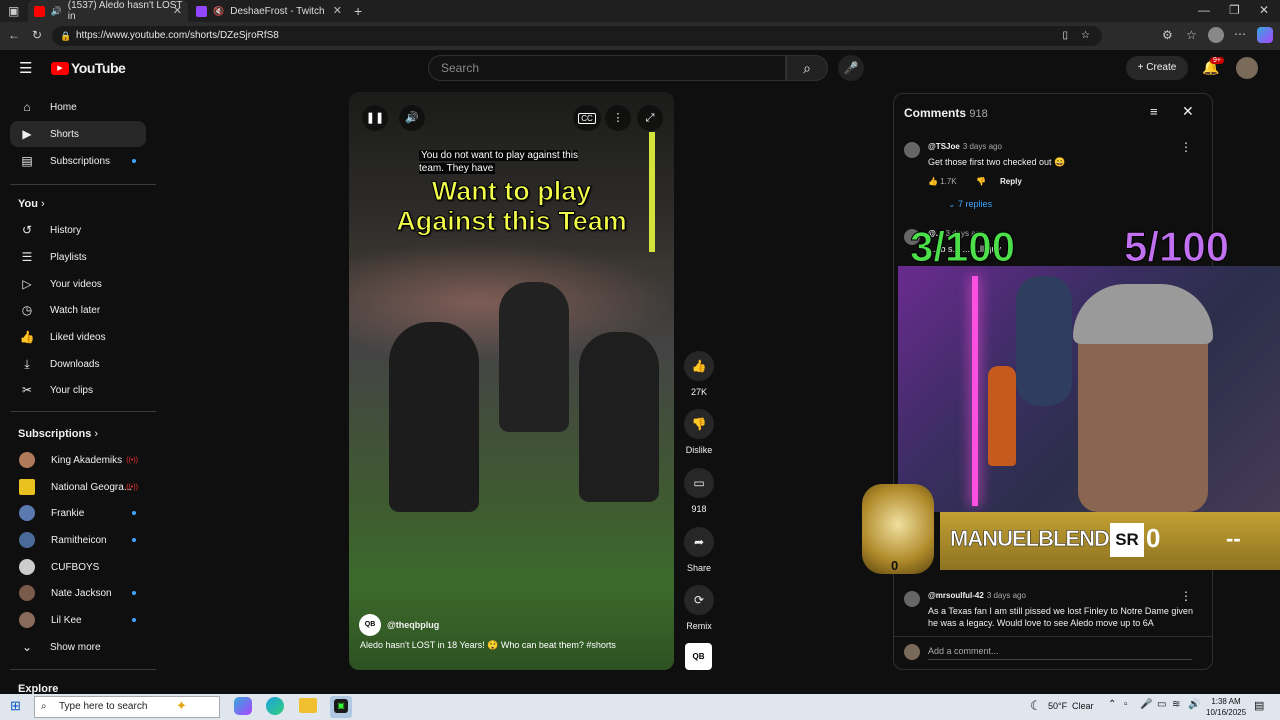 The width and height of the screenshot is (1280, 720). I want to click on close-window-icon: ✕, so click(1264, 10).